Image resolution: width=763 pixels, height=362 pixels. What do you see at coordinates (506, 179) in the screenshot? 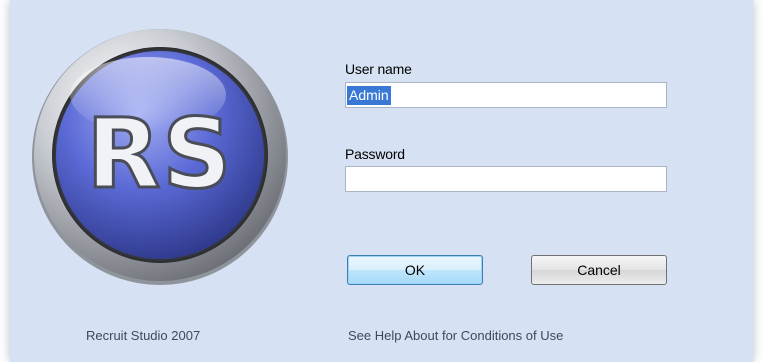
I see `password-input` at bounding box center [506, 179].